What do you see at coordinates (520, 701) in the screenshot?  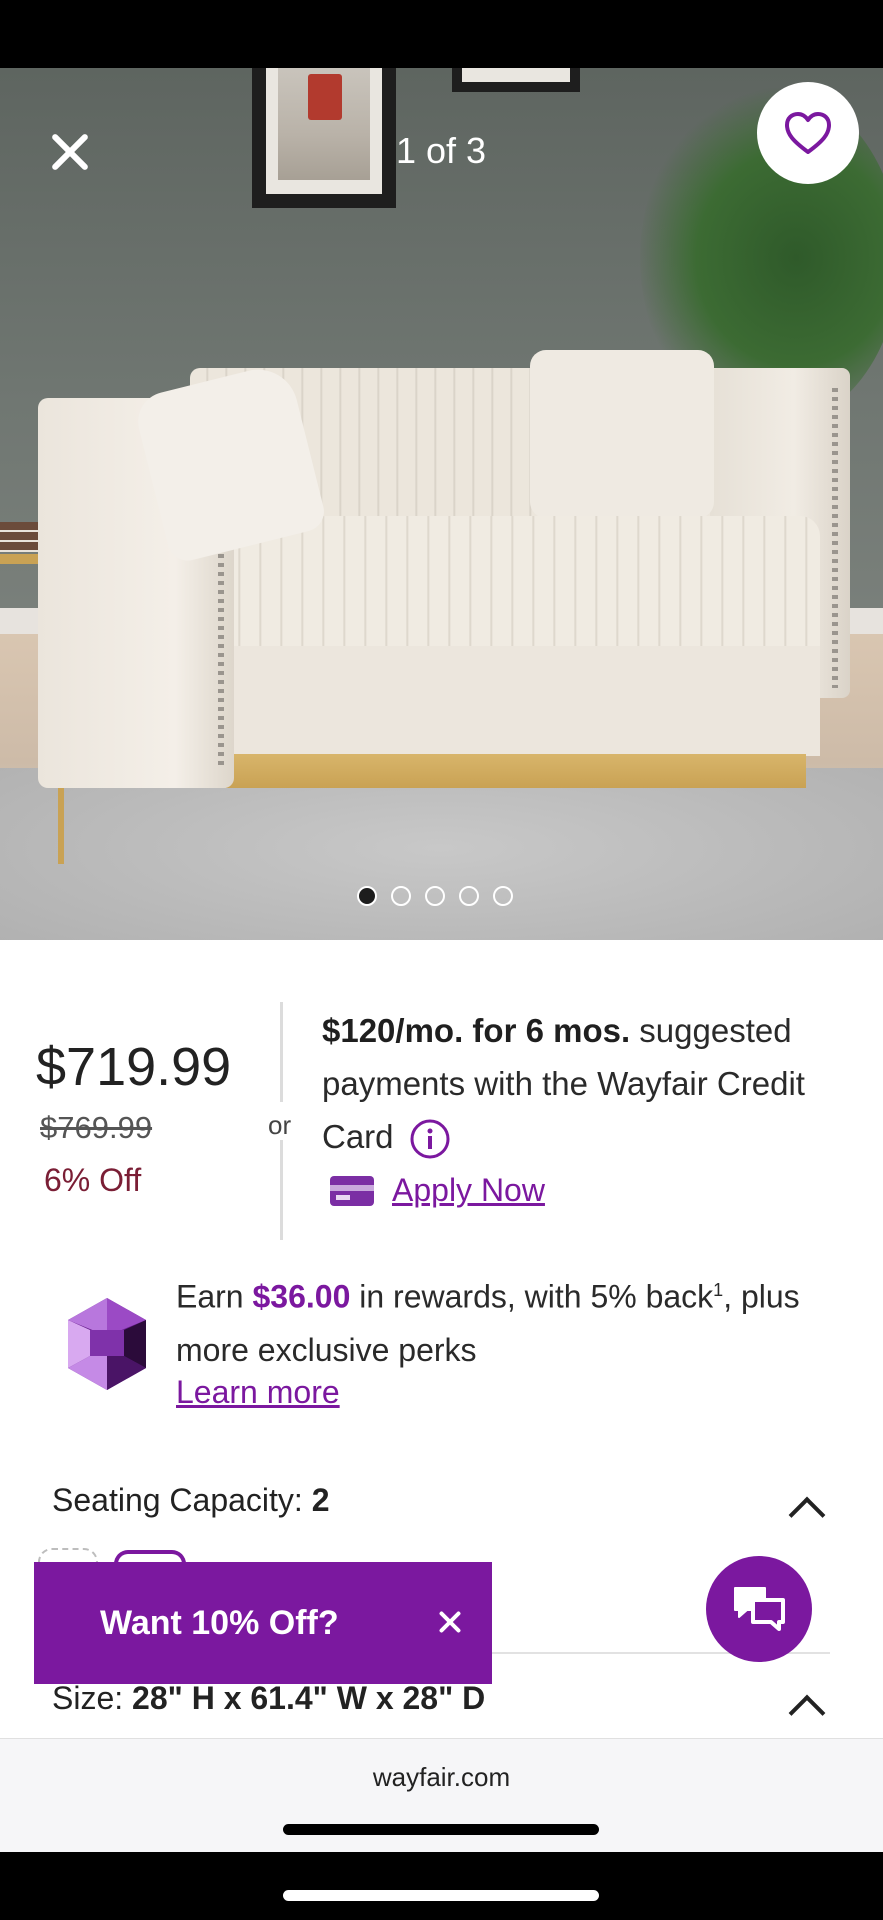 I see `image-sofa-base` at bounding box center [520, 701].